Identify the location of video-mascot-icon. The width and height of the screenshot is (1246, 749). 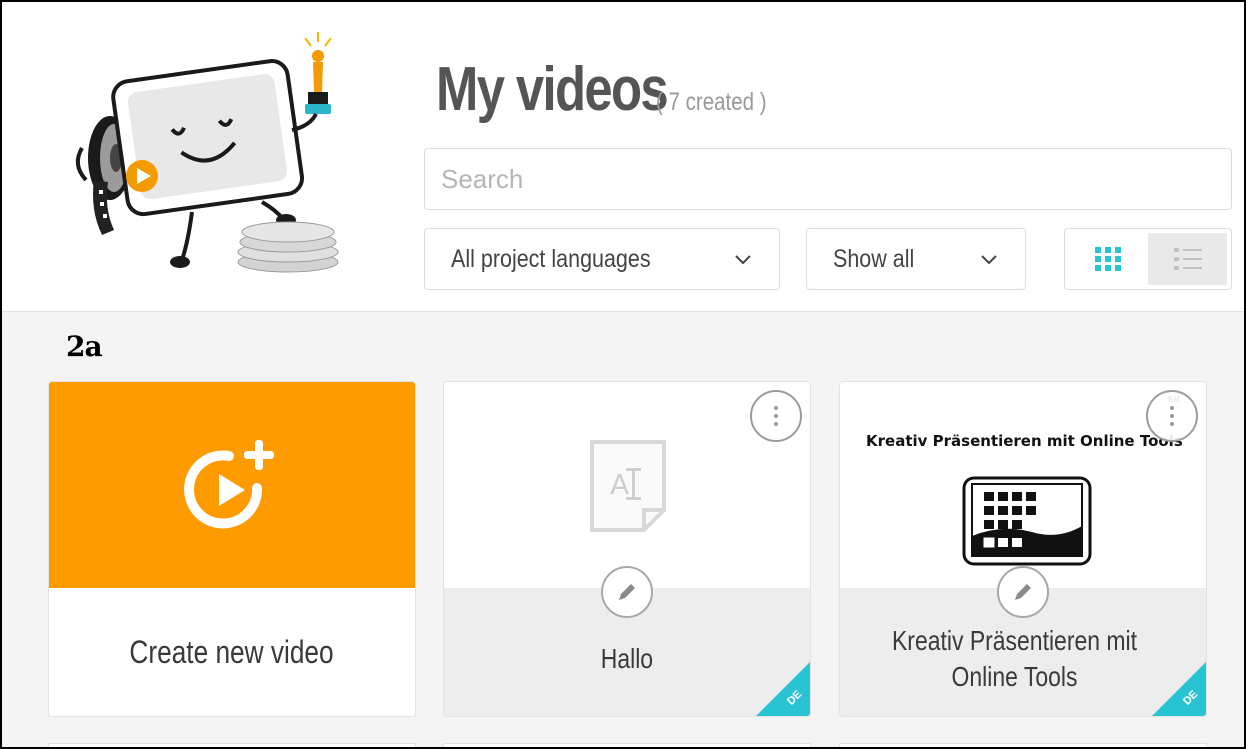
(207, 152).